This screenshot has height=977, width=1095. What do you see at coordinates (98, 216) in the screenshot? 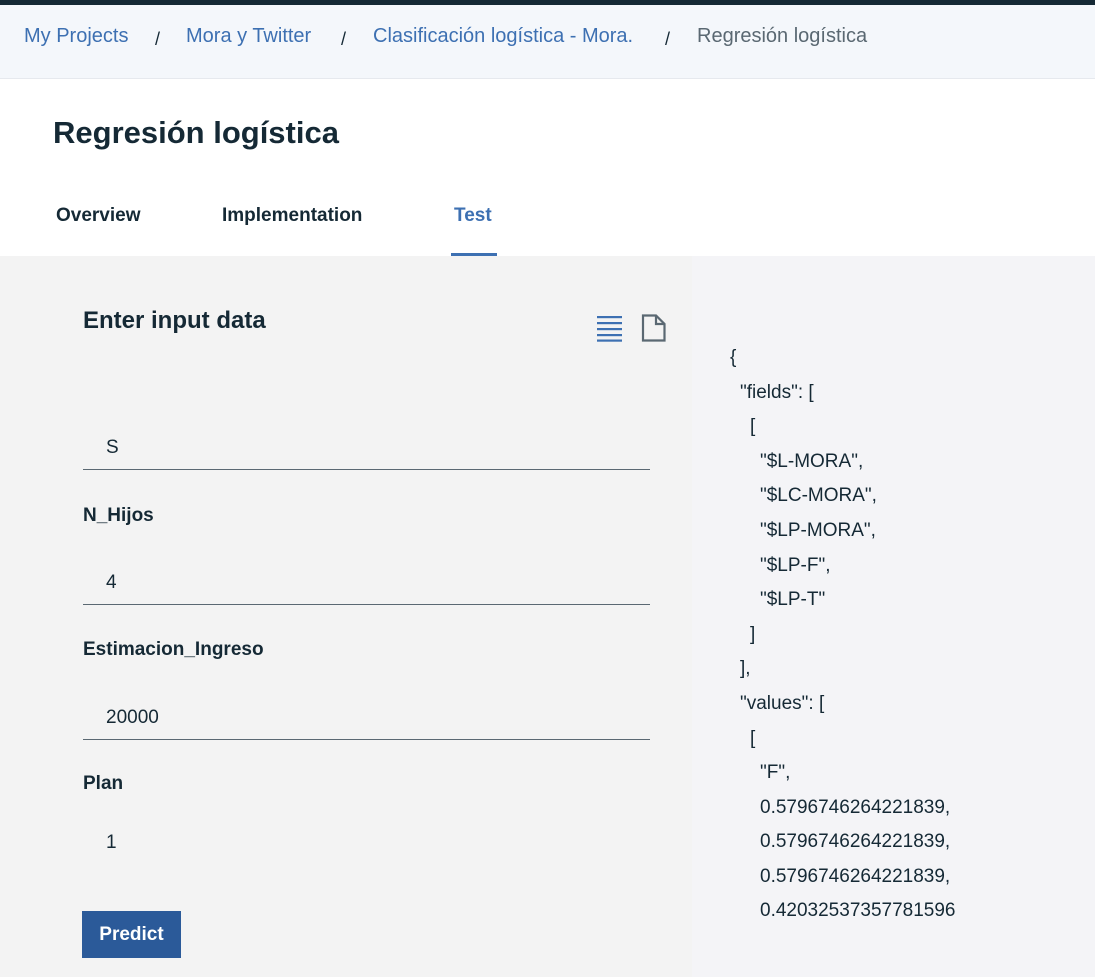
I see `tab-overview: Overview` at bounding box center [98, 216].